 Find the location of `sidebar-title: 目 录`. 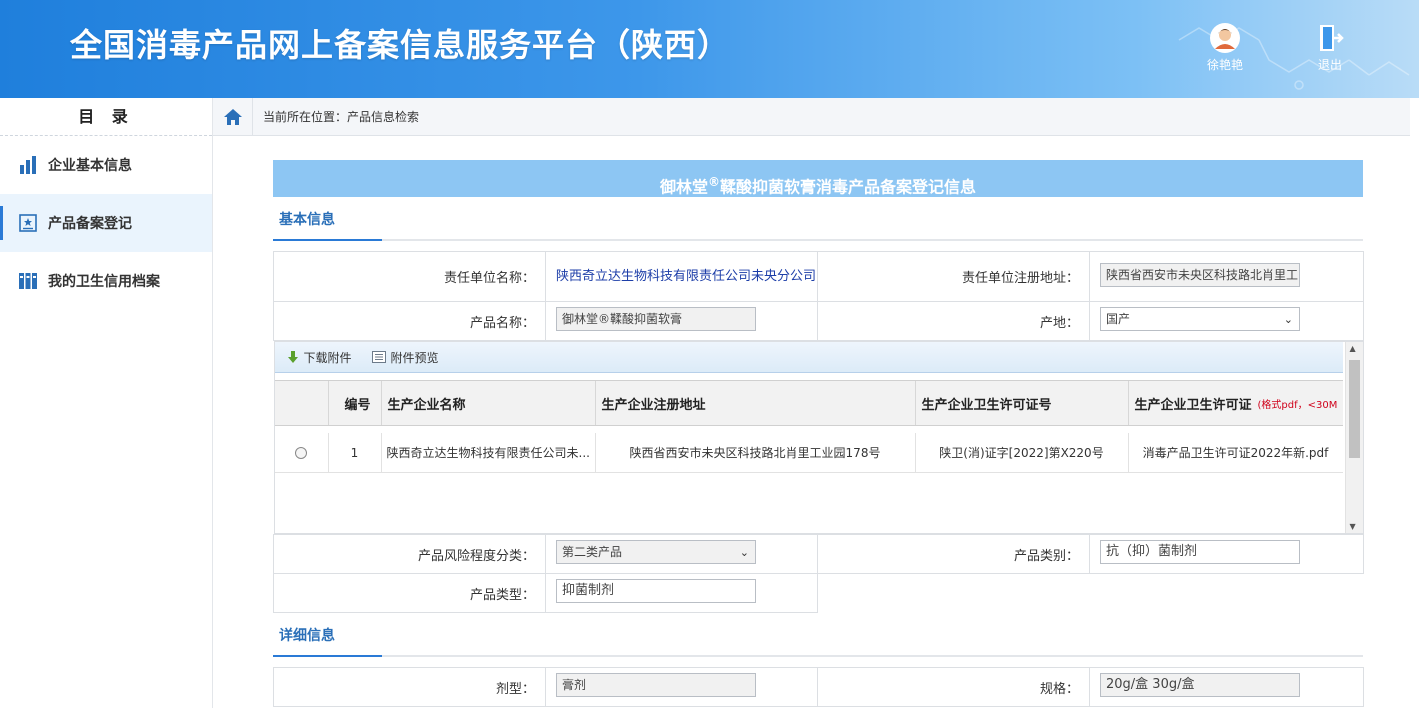

sidebar-title: 目 录 is located at coordinates (106, 117).